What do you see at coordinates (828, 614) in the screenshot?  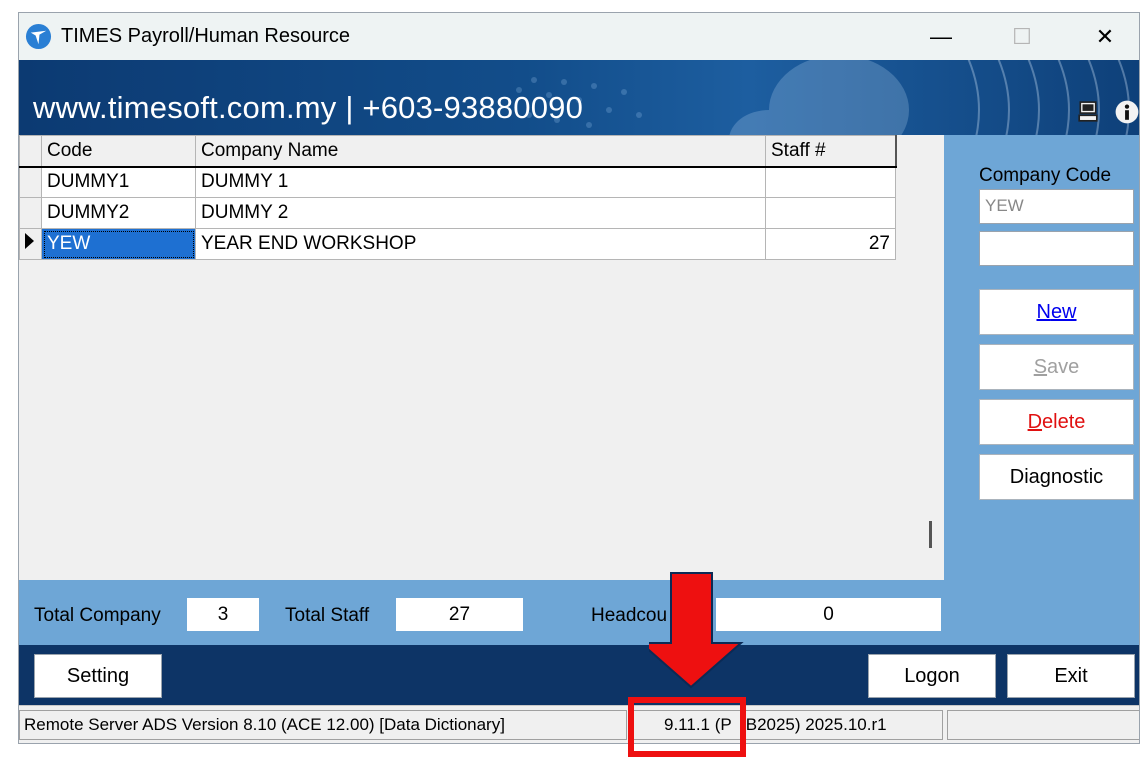 I see `headcount-value: 0` at bounding box center [828, 614].